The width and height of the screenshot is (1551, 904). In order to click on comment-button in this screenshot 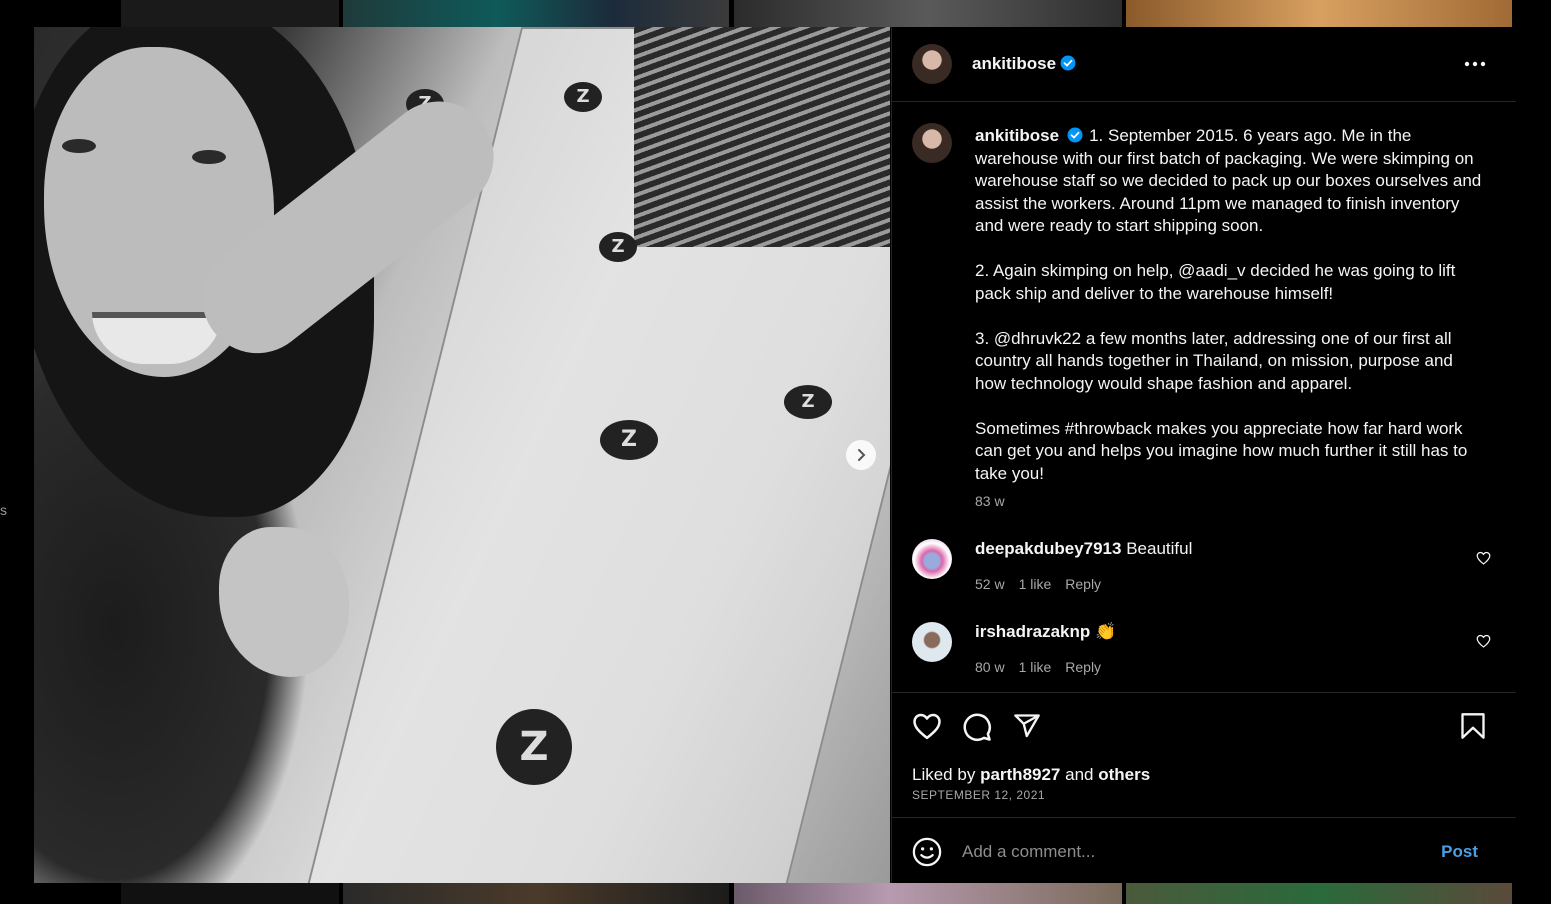, I will do `click(977, 729)`.